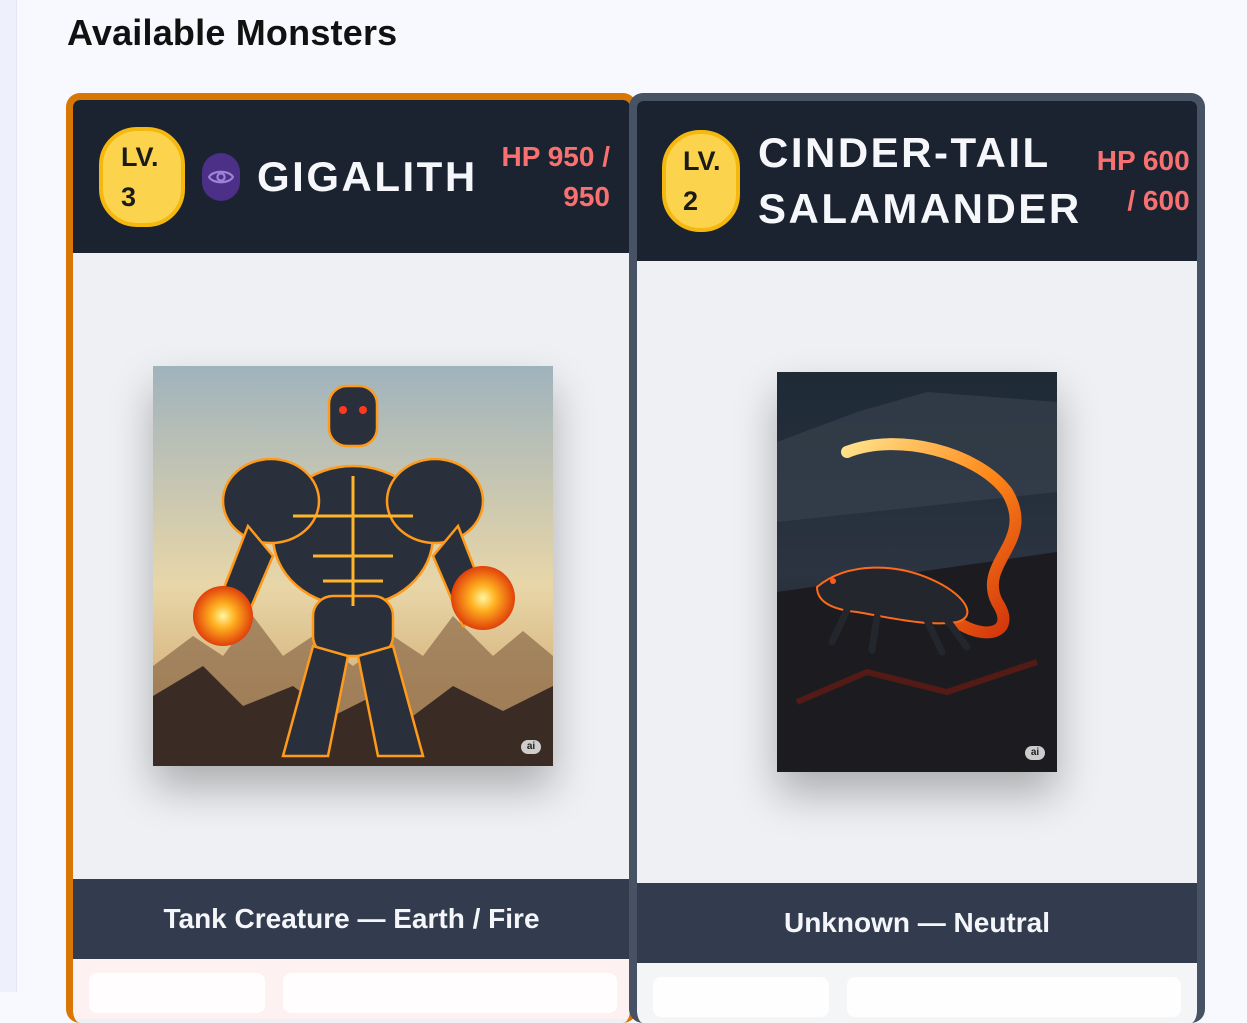 This screenshot has width=1247, height=1023. Describe the element at coordinates (555, 156) in the screenshot. I see `hp-line-1: HP 950 /` at that location.